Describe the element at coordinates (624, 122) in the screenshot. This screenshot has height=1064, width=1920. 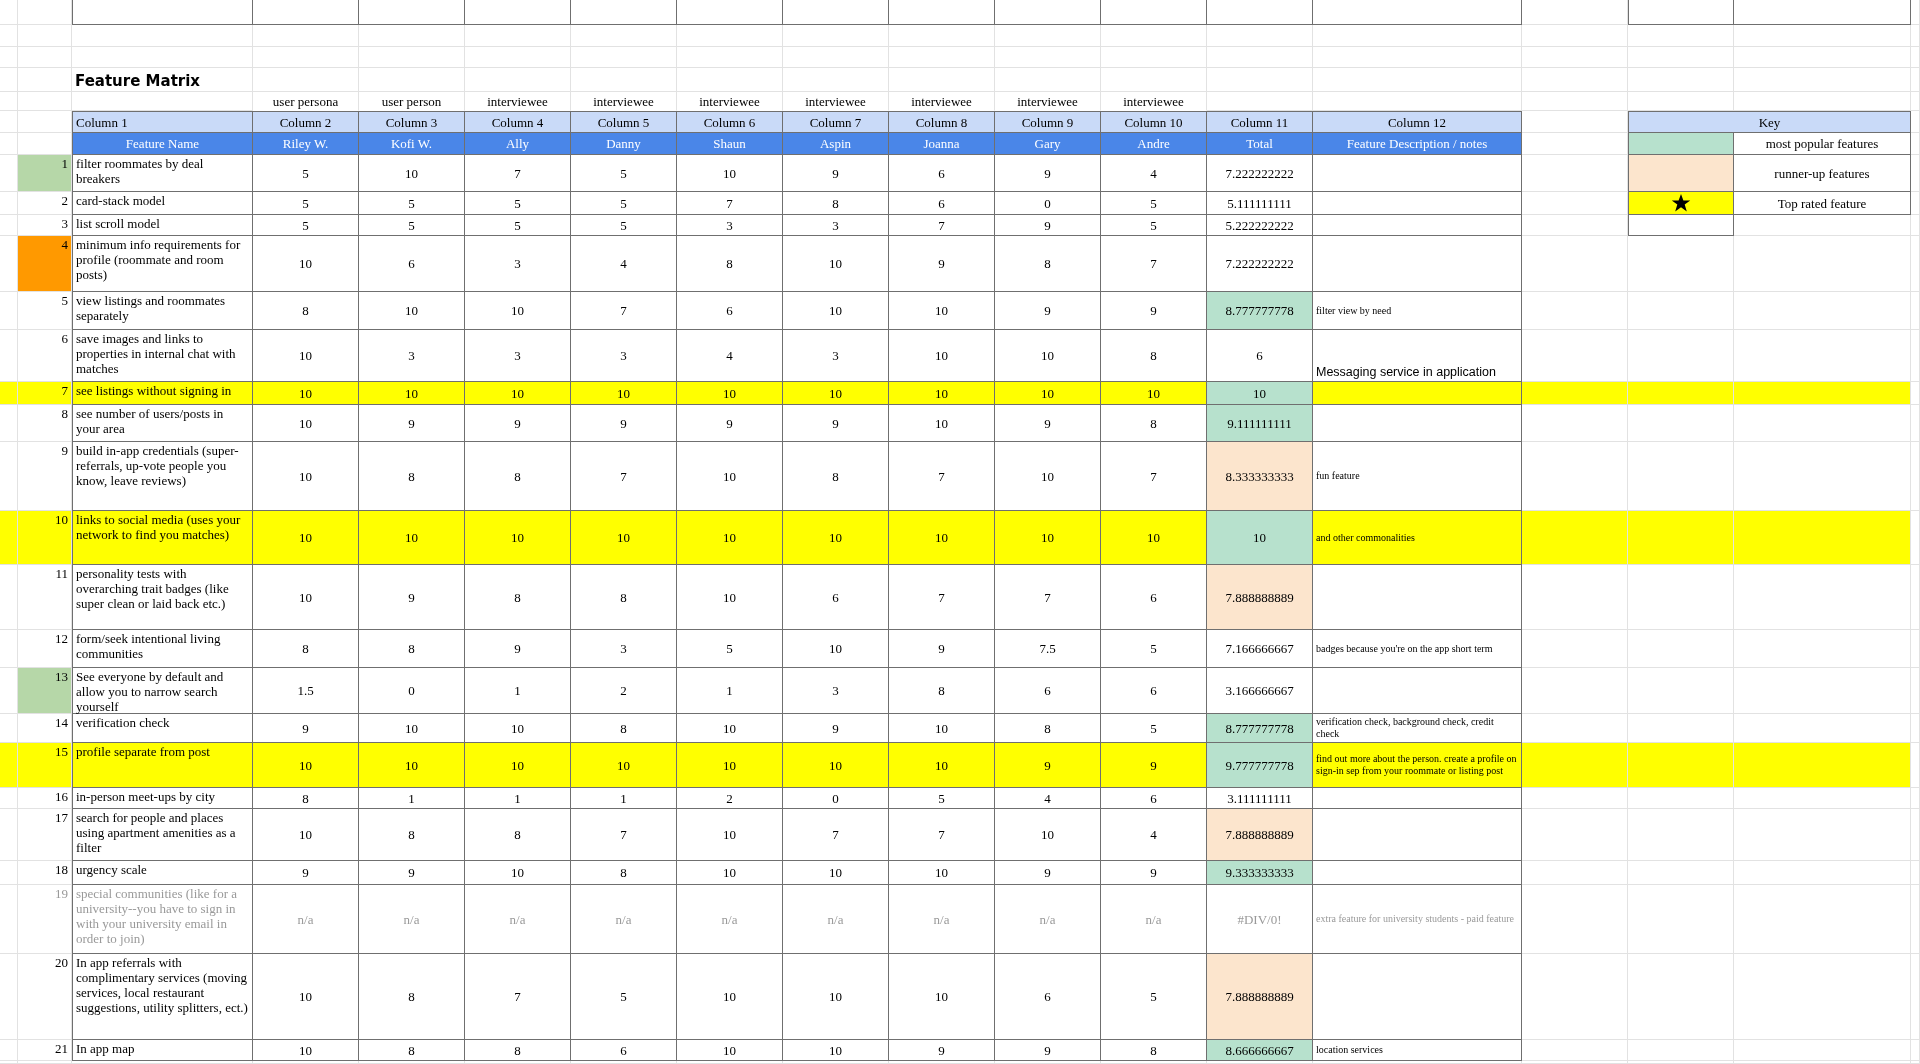
I see `column-header: Column 5` at that location.